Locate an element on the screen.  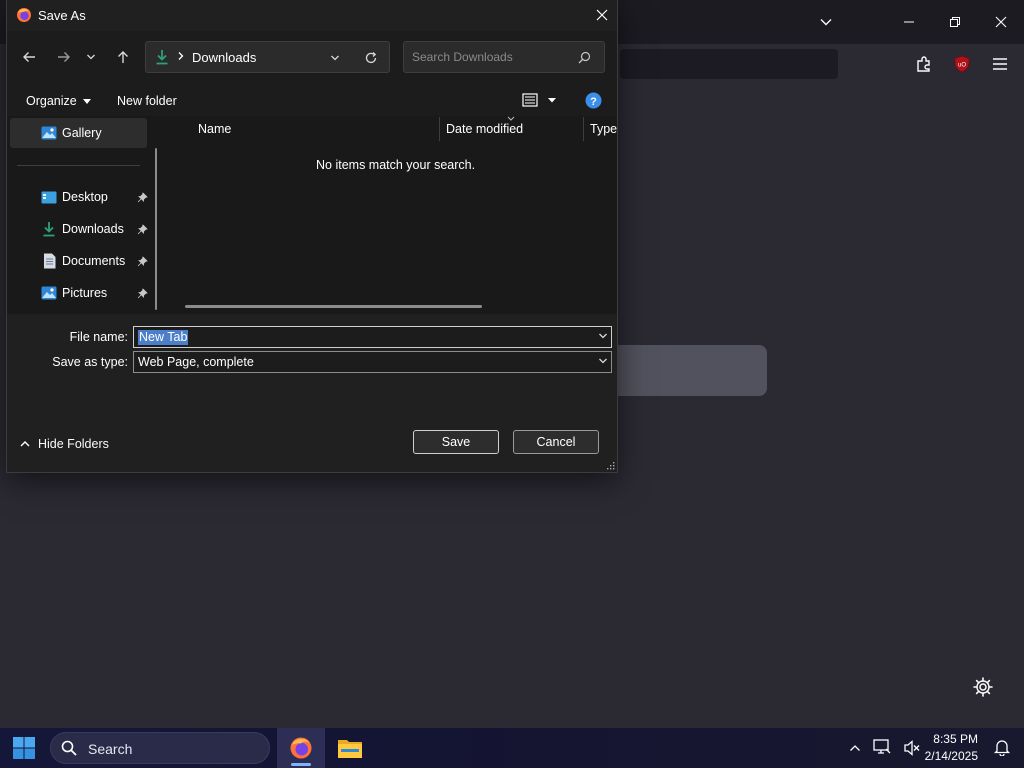
documents-icon is located at coordinates (49, 261).